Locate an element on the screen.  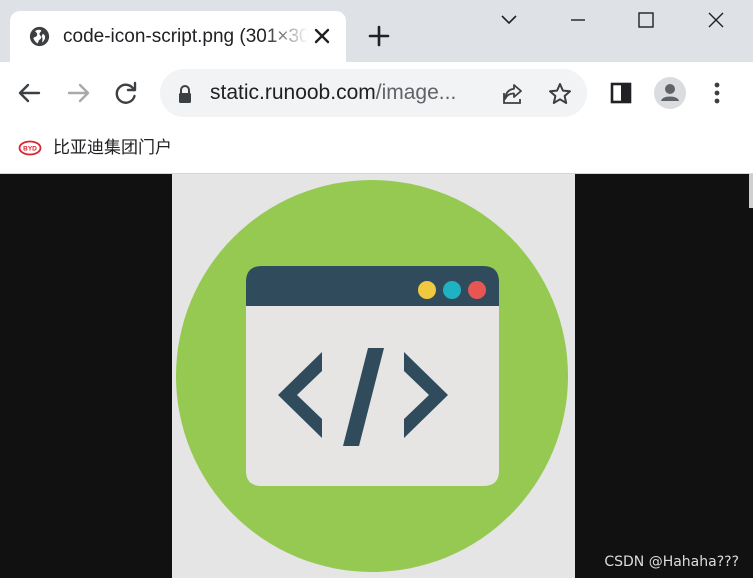
bookmark-label: 比亚迪集团门户 is located at coordinates (112, 148).